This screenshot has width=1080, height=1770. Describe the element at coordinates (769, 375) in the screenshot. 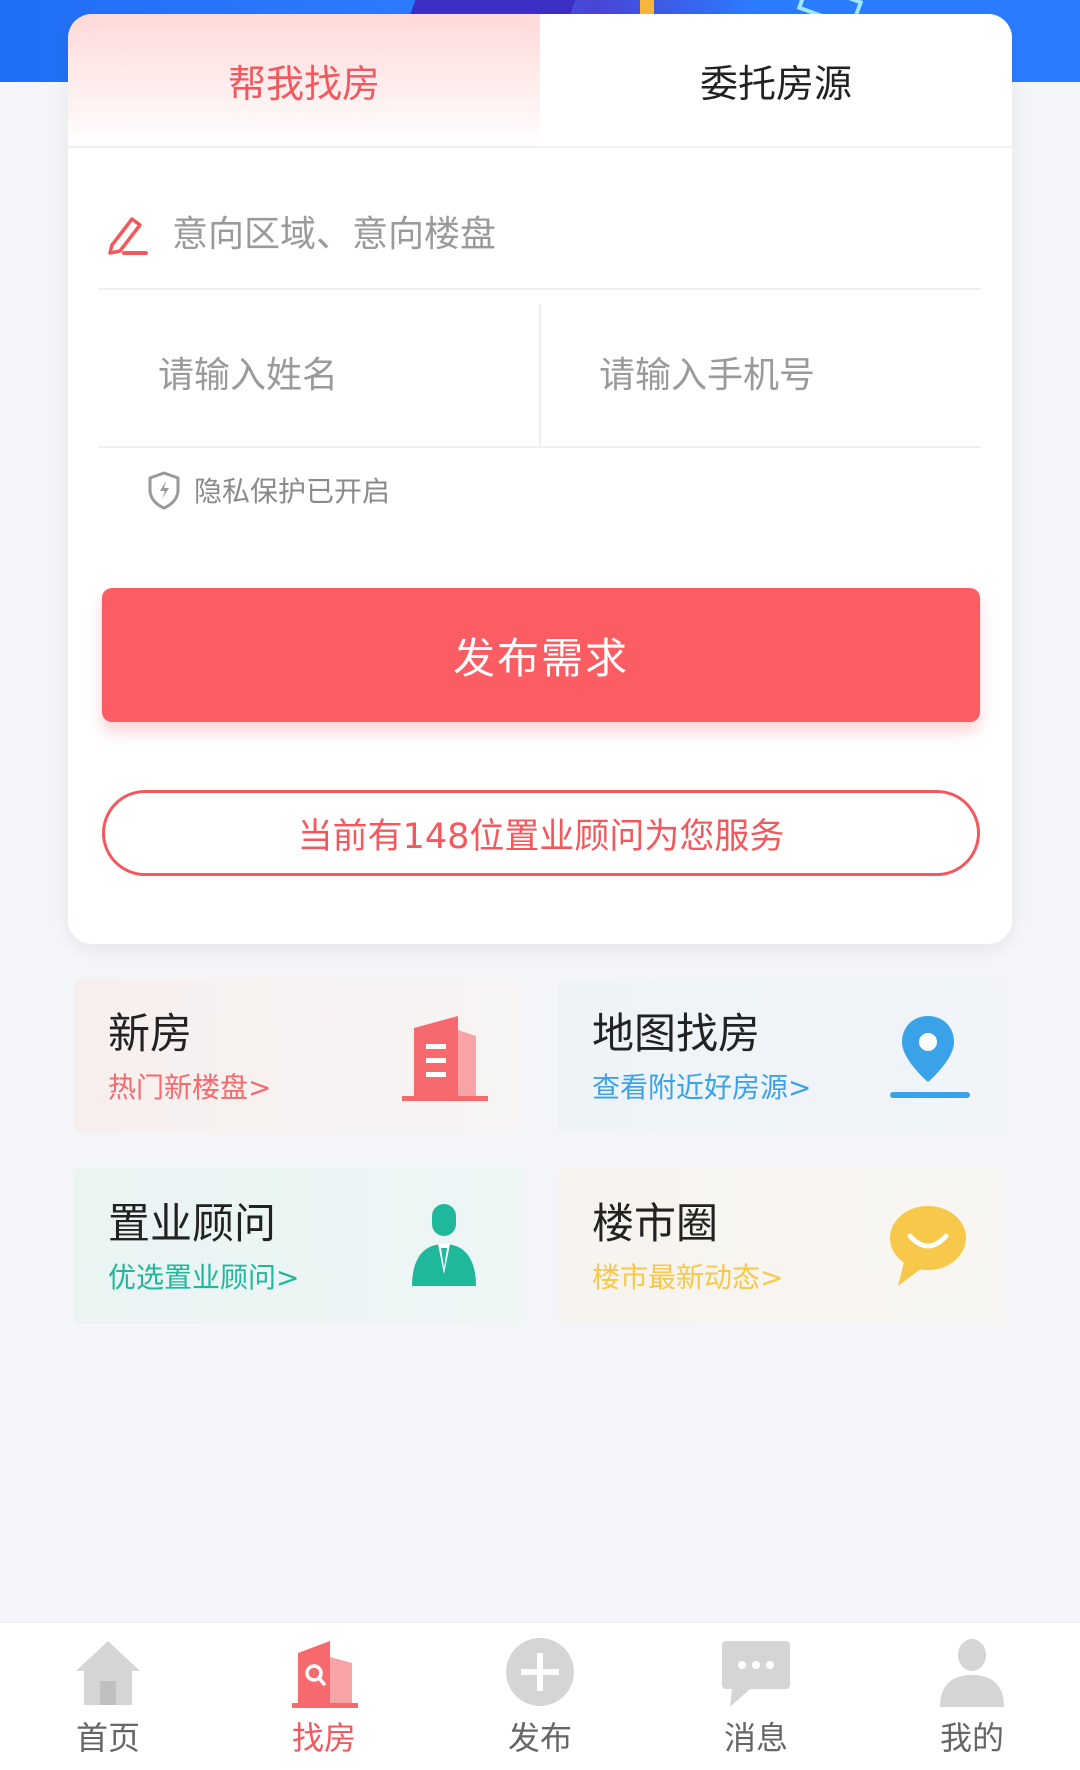

I see `phone-input` at that location.